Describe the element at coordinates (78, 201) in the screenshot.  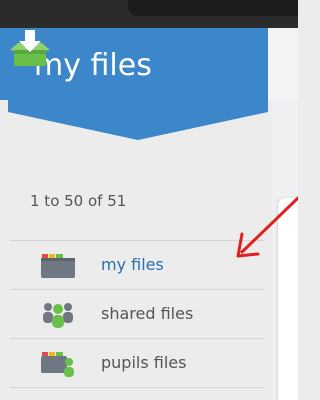
I see `file-count: 1 to 50 of 51` at that location.